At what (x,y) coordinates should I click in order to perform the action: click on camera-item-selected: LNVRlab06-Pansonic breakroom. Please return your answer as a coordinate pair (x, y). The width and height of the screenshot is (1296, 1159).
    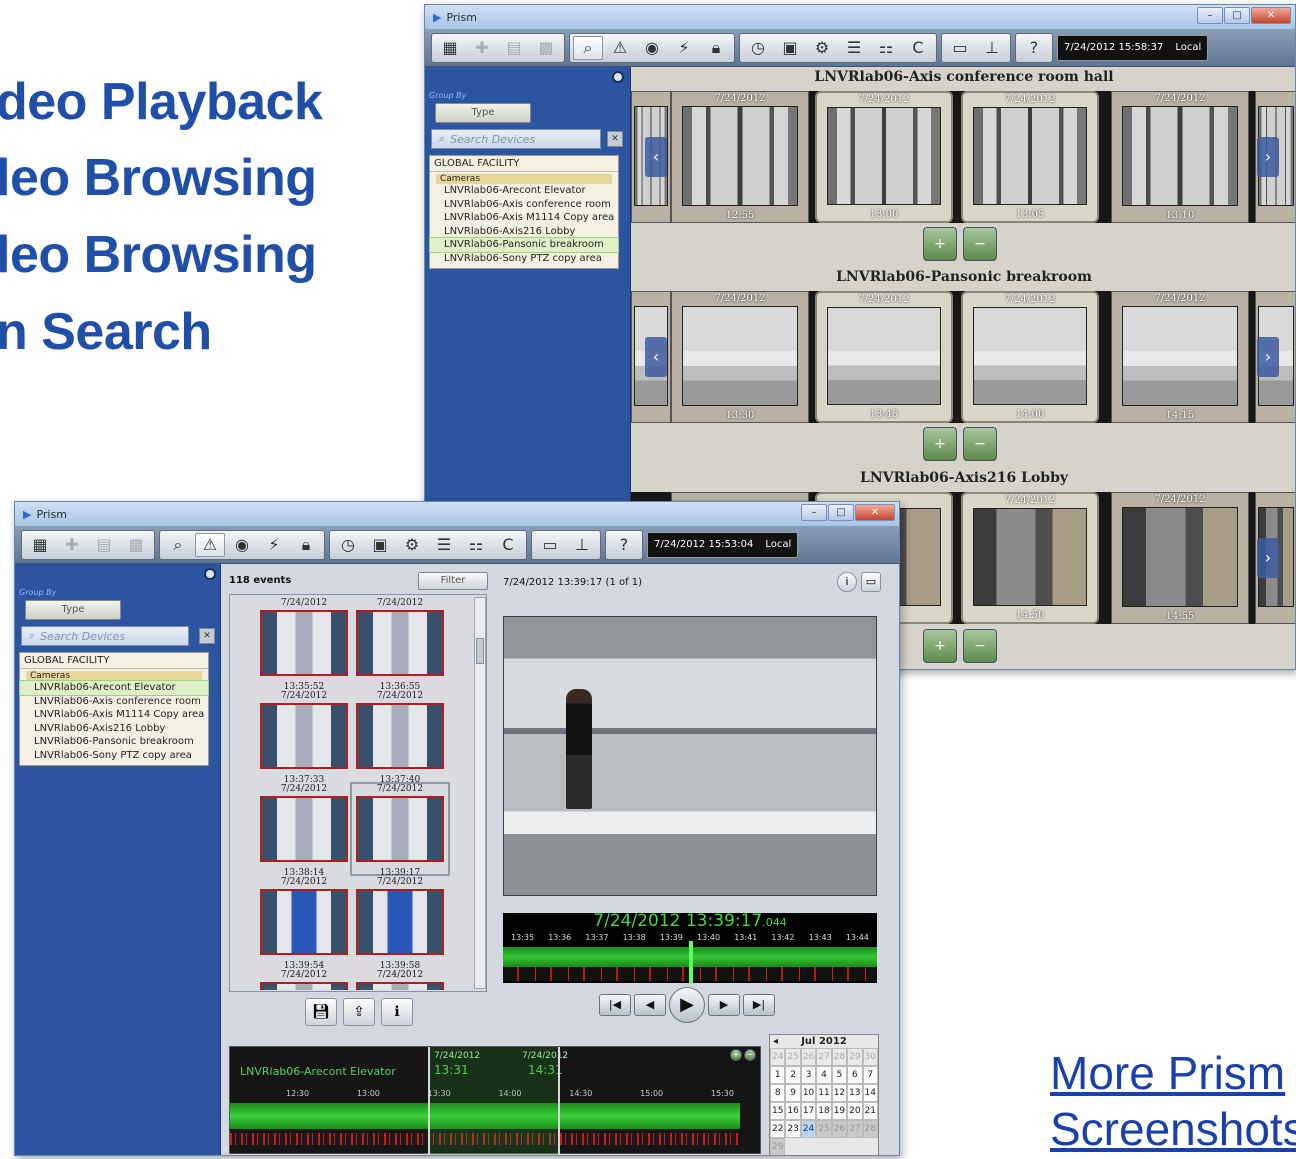
    Looking at the image, I should click on (524, 245).